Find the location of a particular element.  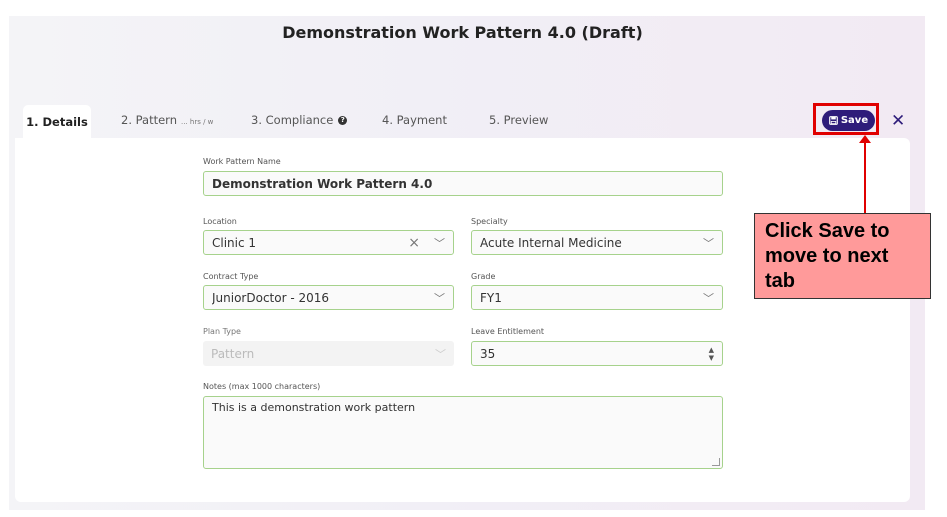

work-pattern-name-input: Demonstration Work Pattern 4.0 is located at coordinates (463, 183).